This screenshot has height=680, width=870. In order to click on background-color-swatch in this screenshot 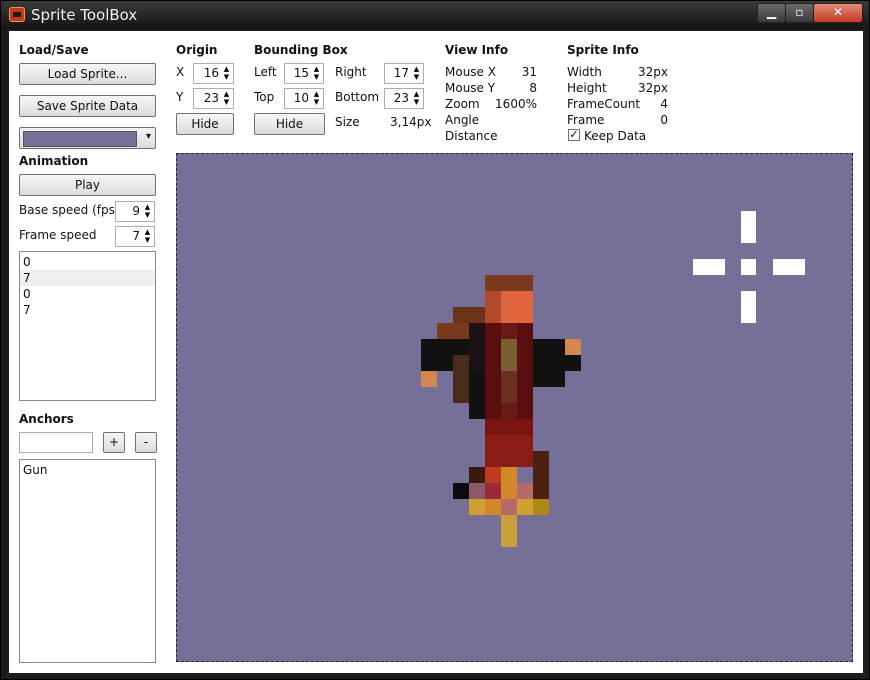, I will do `click(80, 139)`.